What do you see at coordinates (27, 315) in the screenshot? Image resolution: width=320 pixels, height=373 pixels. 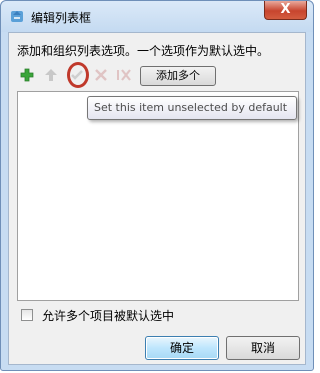 I see `allow-multiple-default-checkbox` at bounding box center [27, 315].